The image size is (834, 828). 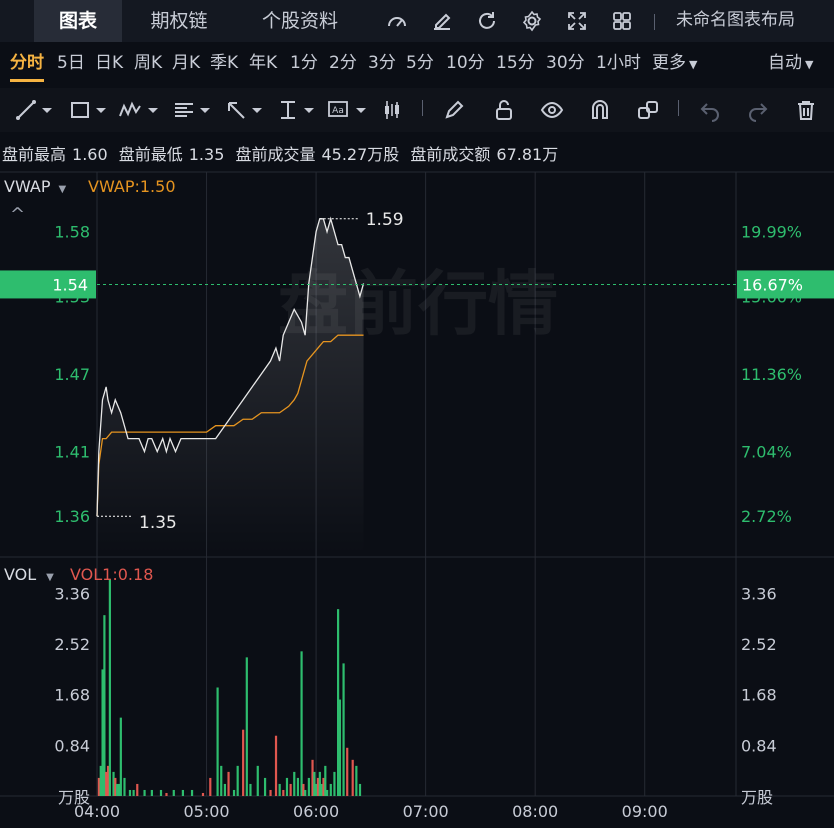 What do you see at coordinates (112, 574) in the screenshot?
I see `vol-value: VOL1:0.18` at bounding box center [112, 574].